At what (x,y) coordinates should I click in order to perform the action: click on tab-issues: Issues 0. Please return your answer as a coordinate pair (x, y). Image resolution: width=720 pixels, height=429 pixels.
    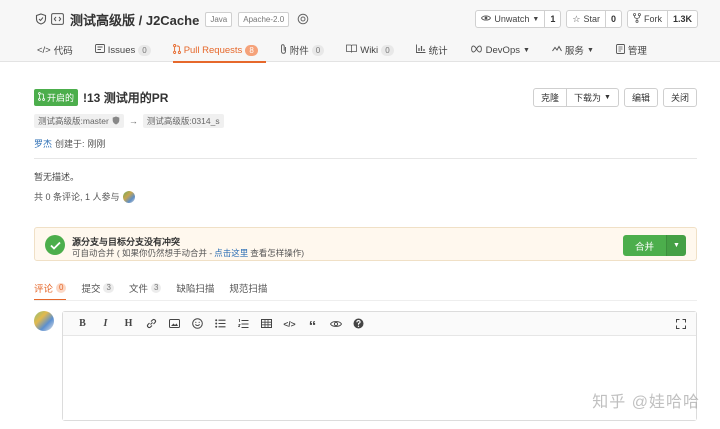
    Looking at the image, I should click on (127, 50).